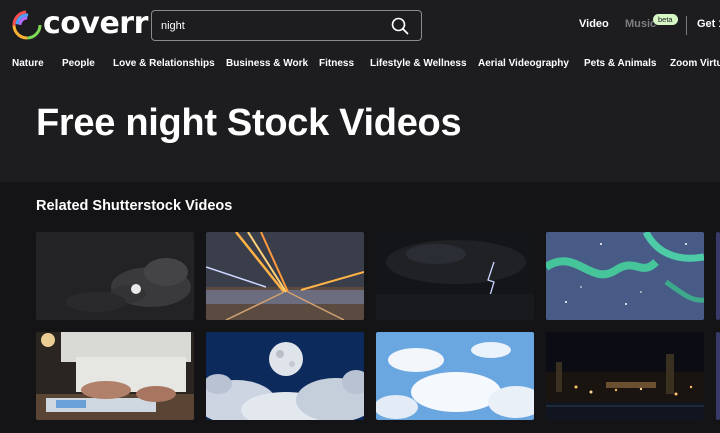 Image resolution: width=720 pixels, height=433 pixels. I want to click on logo: coverr, so click(80, 25).